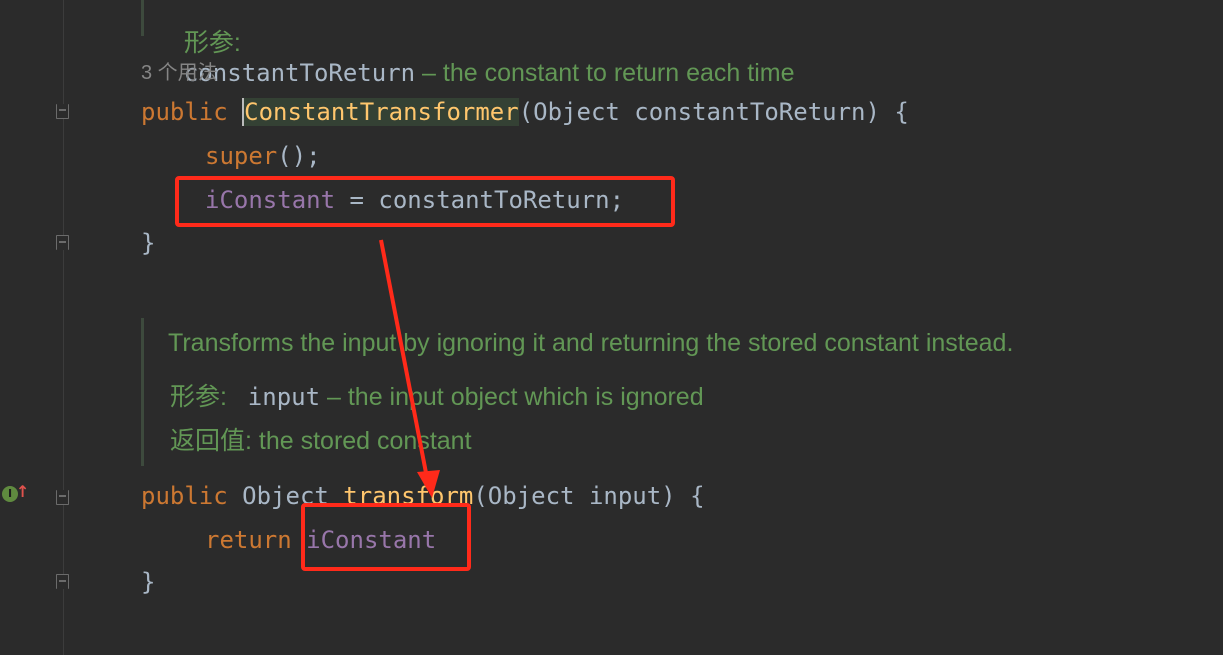 The width and height of the screenshot is (1223, 655). I want to click on arrow-shaft, so click(404, 359).